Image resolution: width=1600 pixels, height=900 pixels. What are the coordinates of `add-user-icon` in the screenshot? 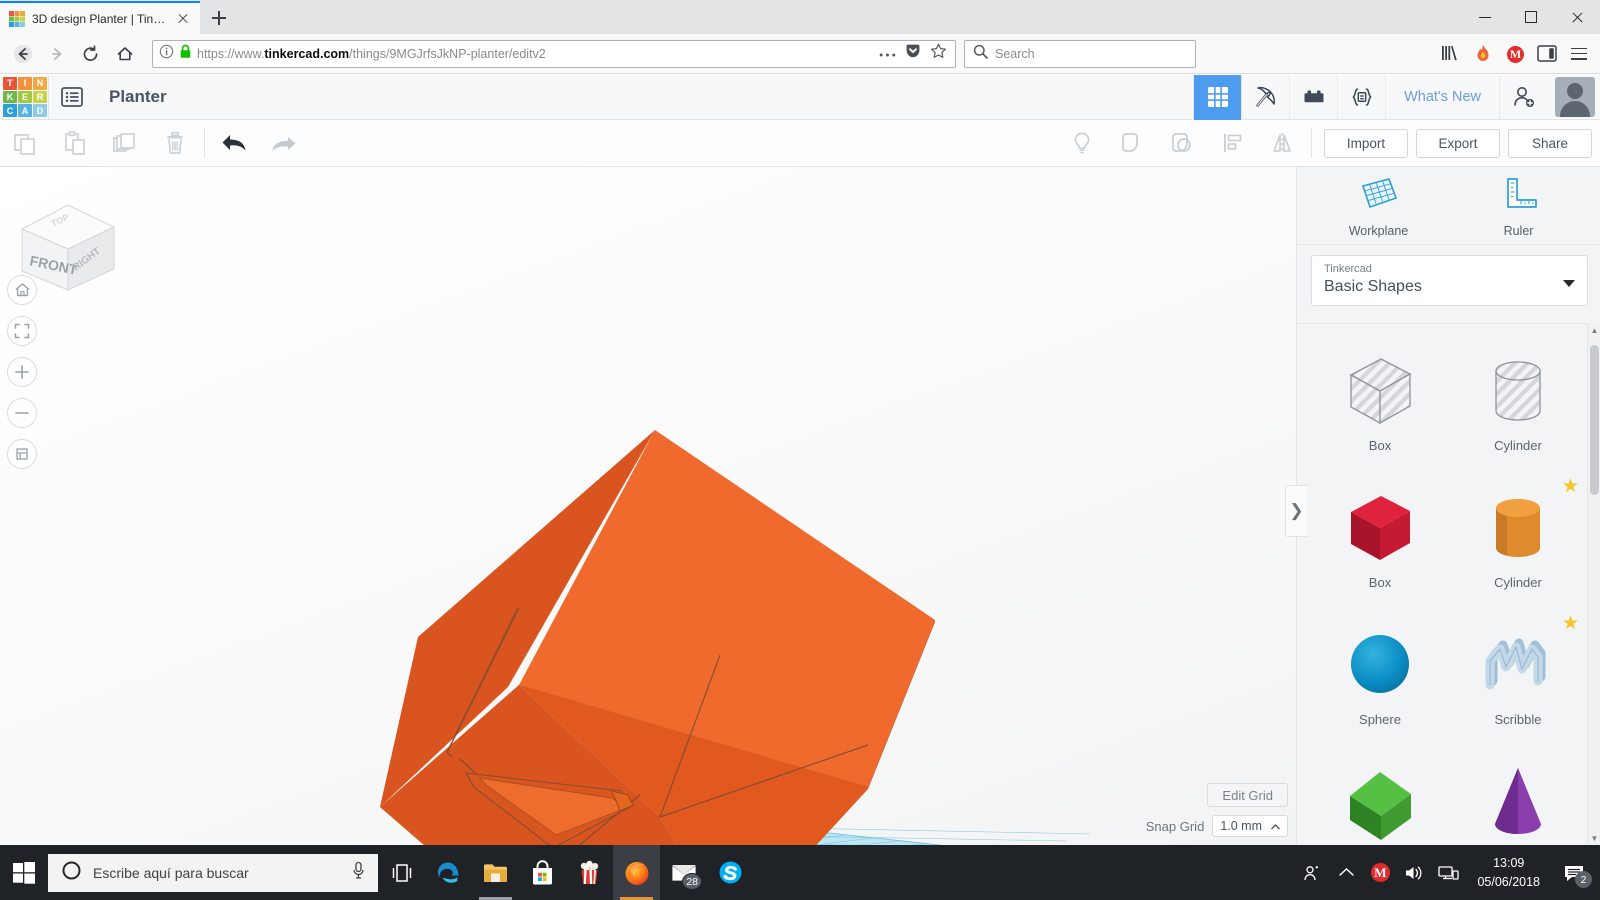 It's located at (1523, 97).